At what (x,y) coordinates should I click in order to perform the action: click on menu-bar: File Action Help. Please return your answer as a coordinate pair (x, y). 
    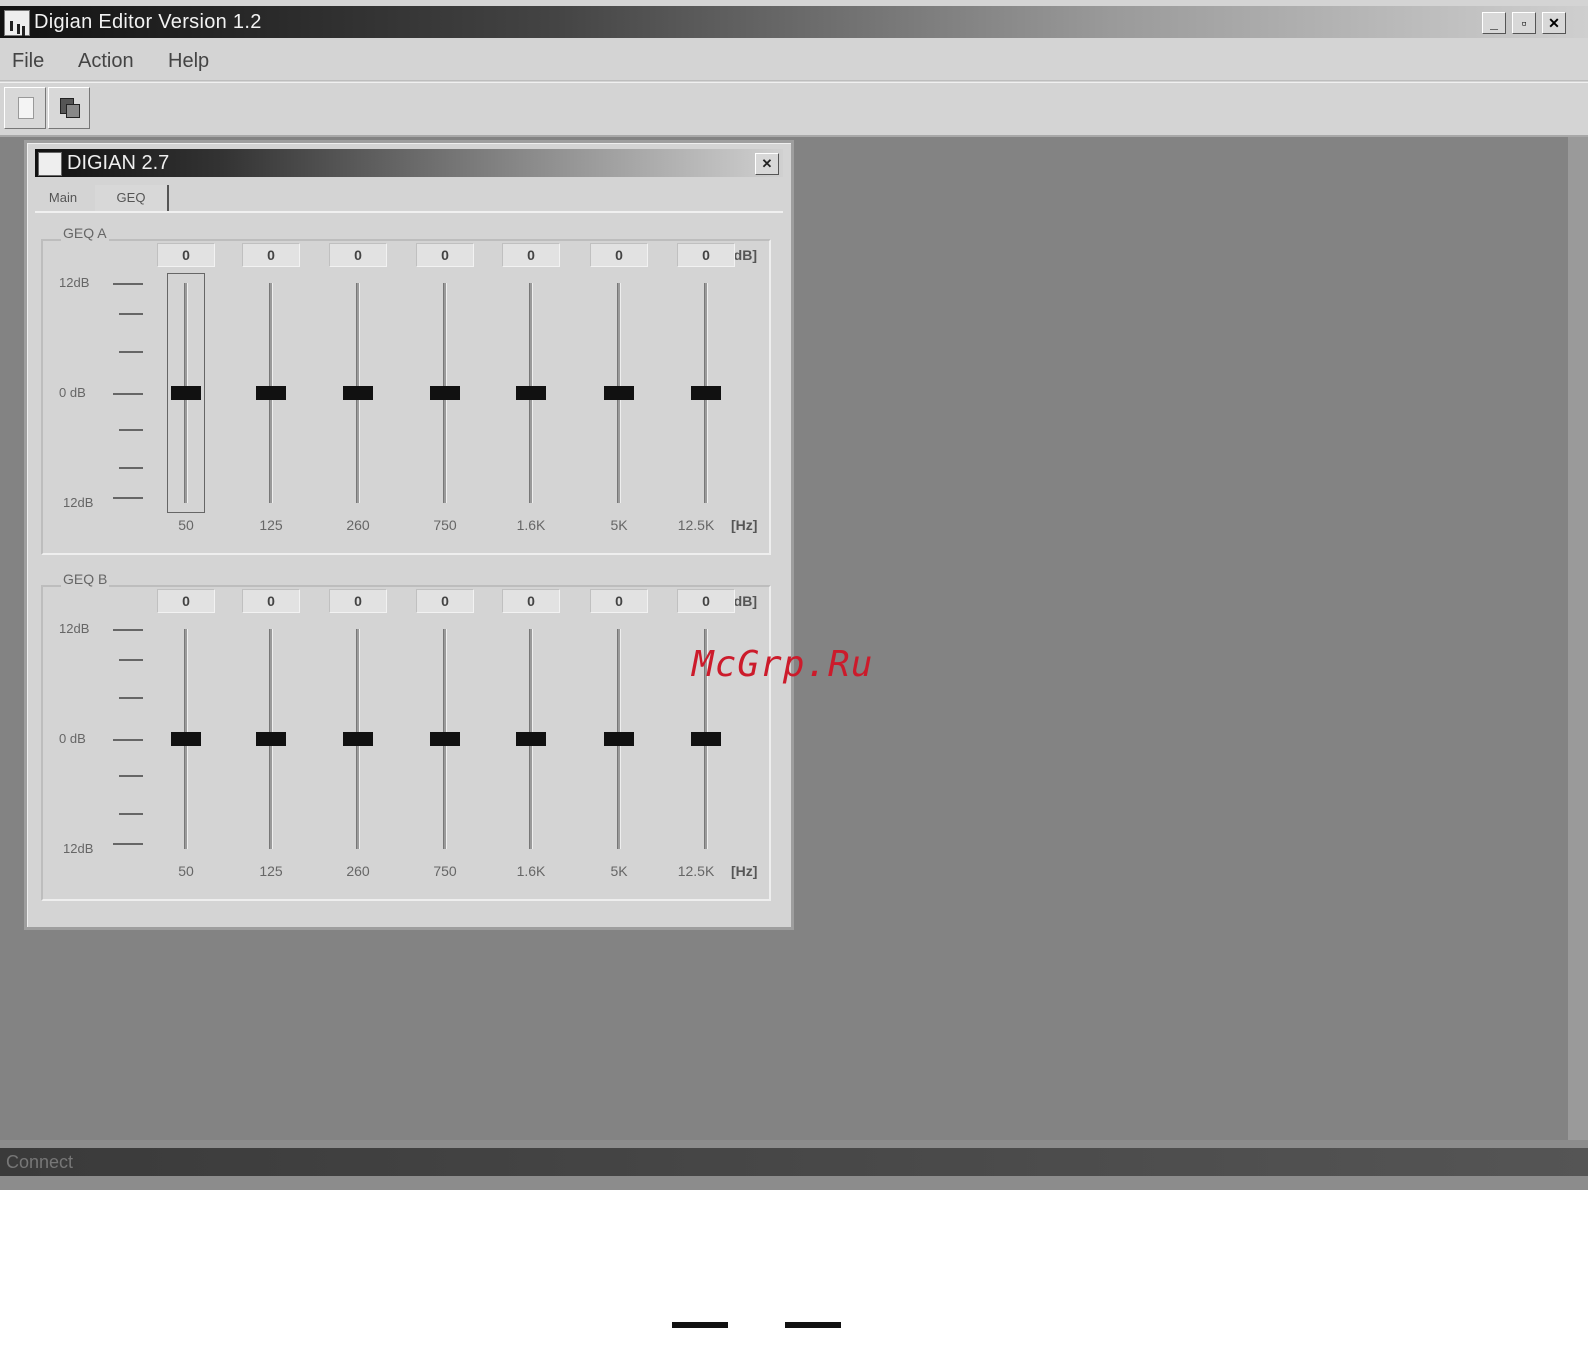
    Looking at the image, I should click on (794, 60).